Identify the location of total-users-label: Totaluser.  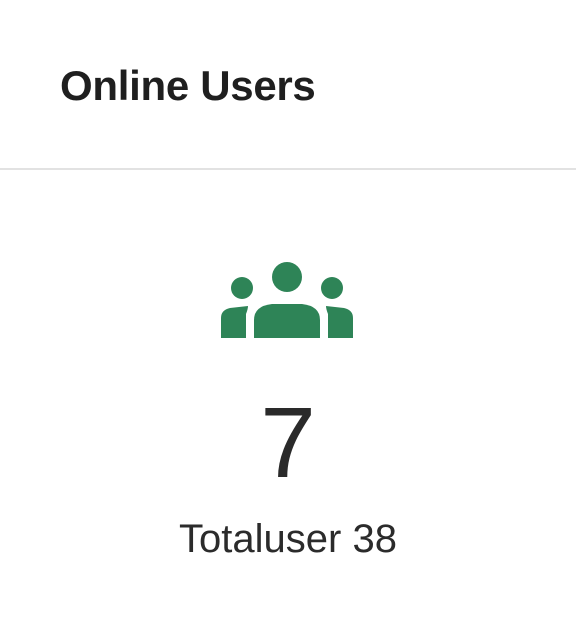
(260, 539).